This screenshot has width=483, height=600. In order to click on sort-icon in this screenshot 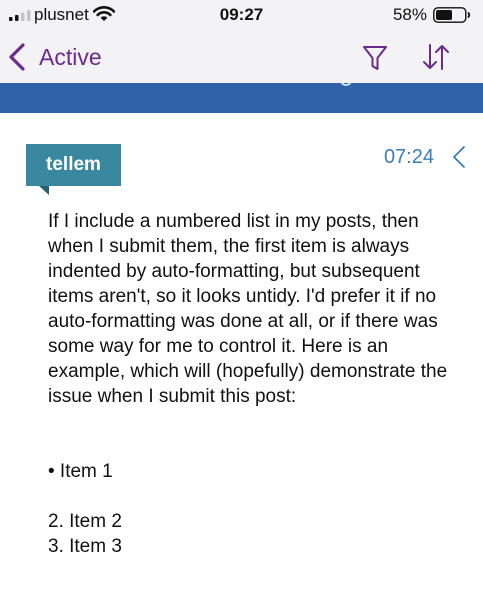, I will do `click(436, 57)`.